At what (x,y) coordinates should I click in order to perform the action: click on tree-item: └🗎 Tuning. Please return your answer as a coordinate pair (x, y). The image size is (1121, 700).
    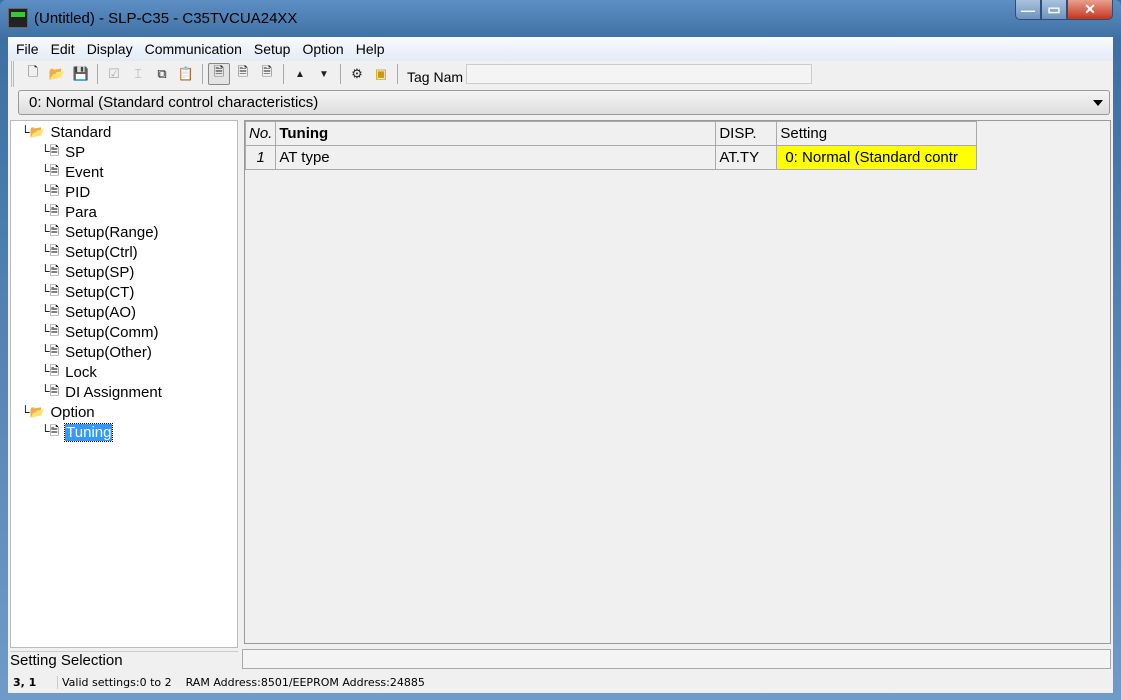
    Looking at the image, I should click on (77, 432).